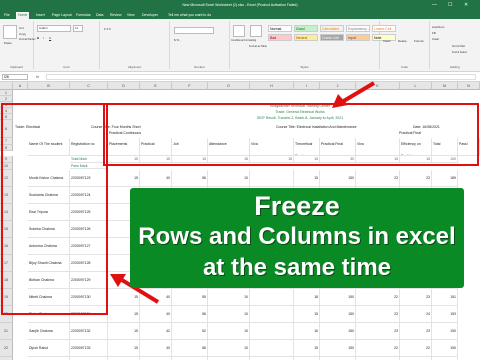 Image resolution: width=480 pixels, height=360 pixels. What do you see at coordinates (83, 15) in the screenshot?
I see `tab-formulas: Formulas` at bounding box center [83, 15].